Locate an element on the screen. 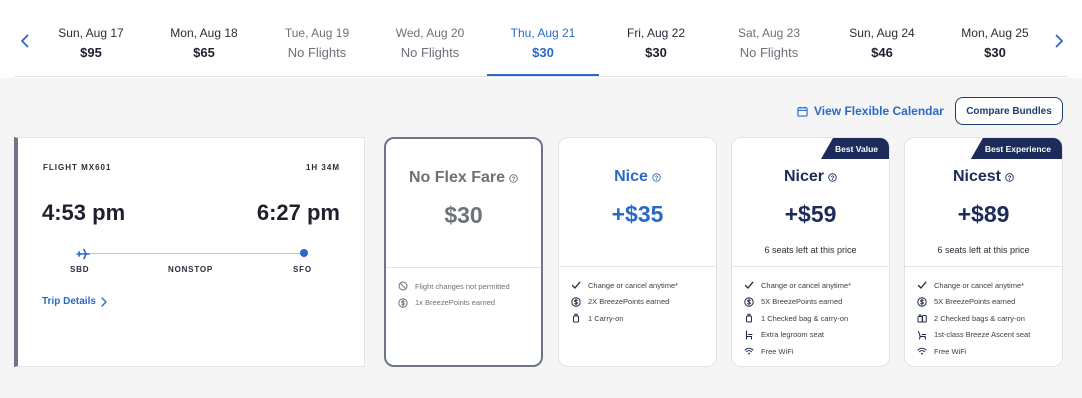 Image resolution: width=1082 pixels, height=398 pixels. bundle-name: No Flex Fare is located at coordinates (457, 177).